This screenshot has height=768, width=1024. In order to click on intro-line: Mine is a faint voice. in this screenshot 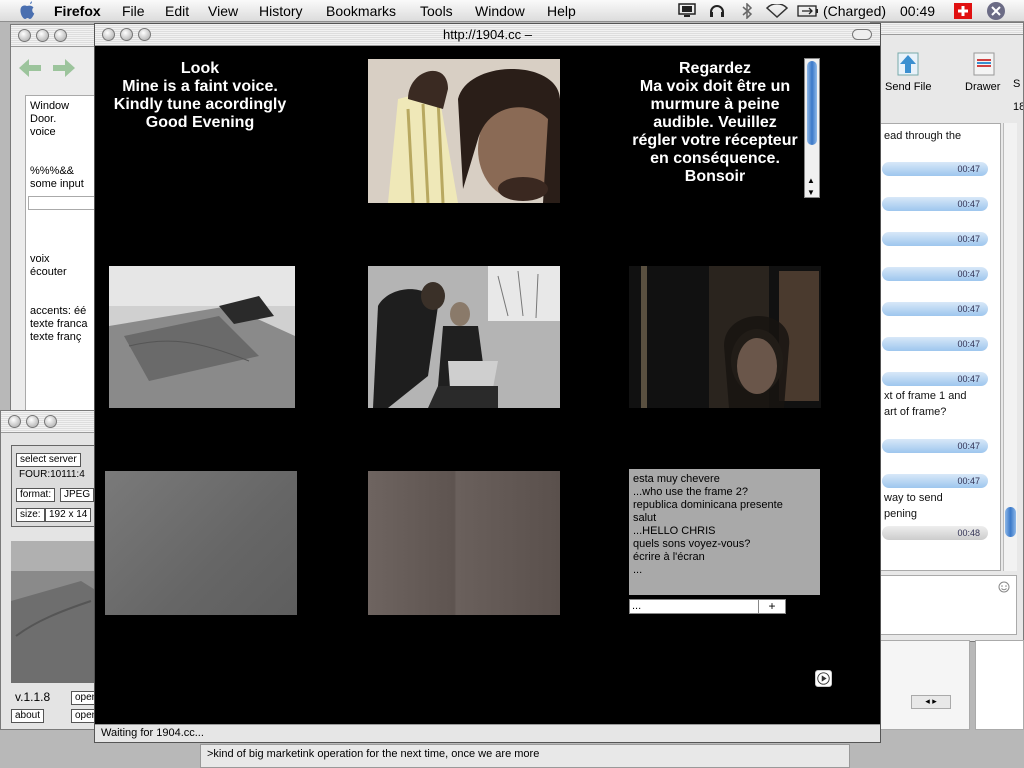, I will do `click(200, 86)`.